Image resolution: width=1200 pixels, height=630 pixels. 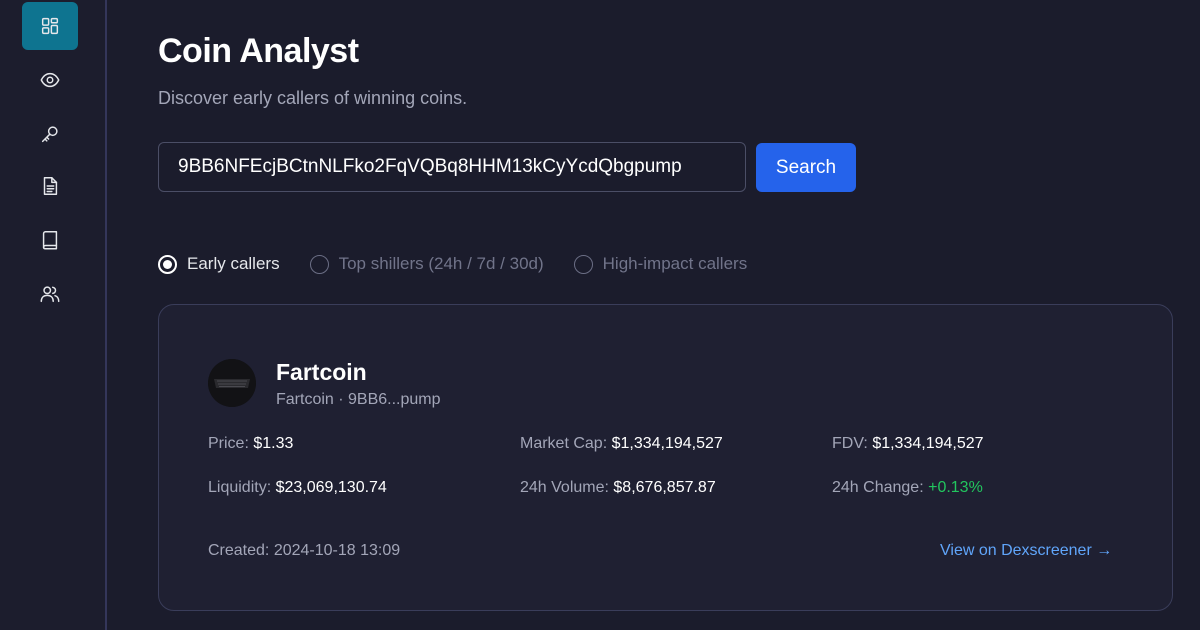 I want to click on dexscreener-link: View on Dexscreener →, so click(x=1026, y=551).